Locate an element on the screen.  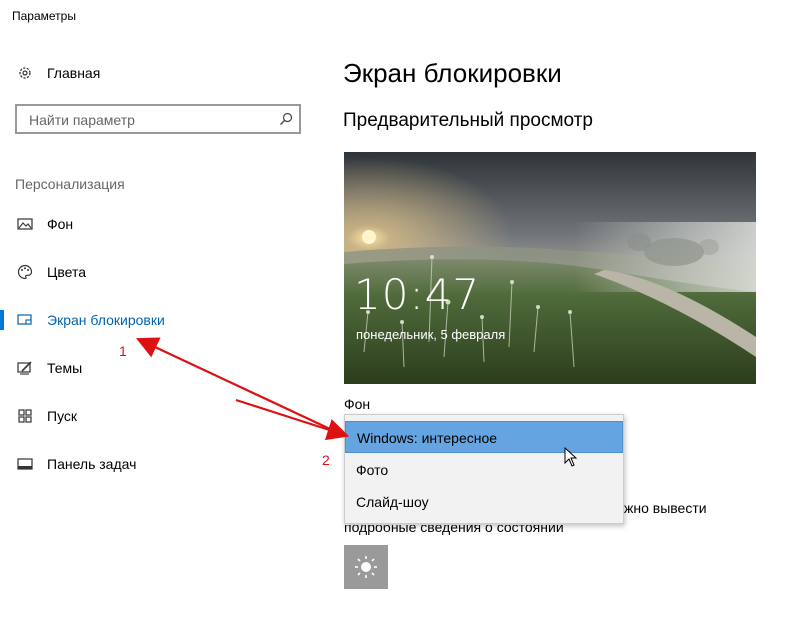
preview-time: 10:47 is located at coordinates (417, 294).